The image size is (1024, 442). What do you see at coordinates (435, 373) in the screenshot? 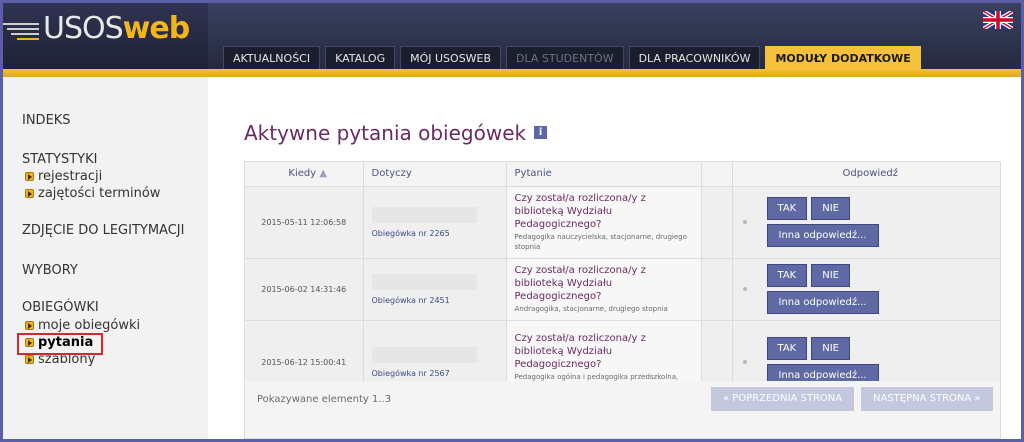
I see `obiegowka-link: Obiegówka nr 2567` at bounding box center [435, 373].